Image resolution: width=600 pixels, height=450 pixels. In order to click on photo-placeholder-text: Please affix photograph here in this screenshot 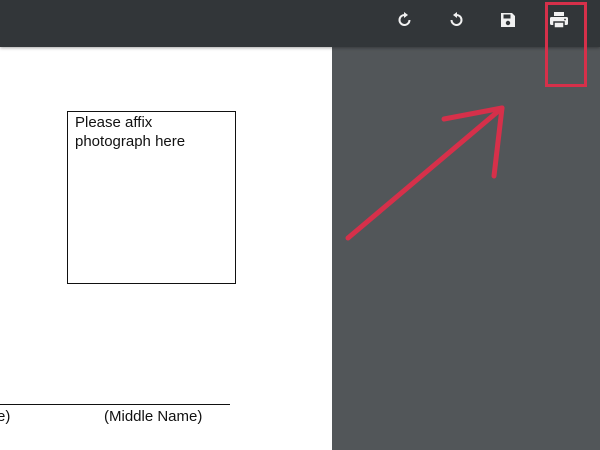, I will do `click(130, 132)`.